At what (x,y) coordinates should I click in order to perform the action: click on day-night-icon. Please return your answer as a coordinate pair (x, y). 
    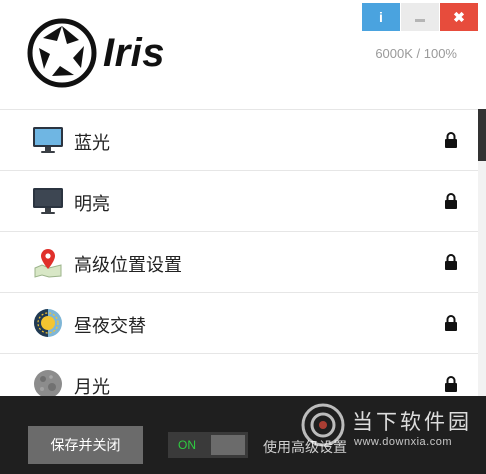
    Looking at the image, I should click on (48, 323).